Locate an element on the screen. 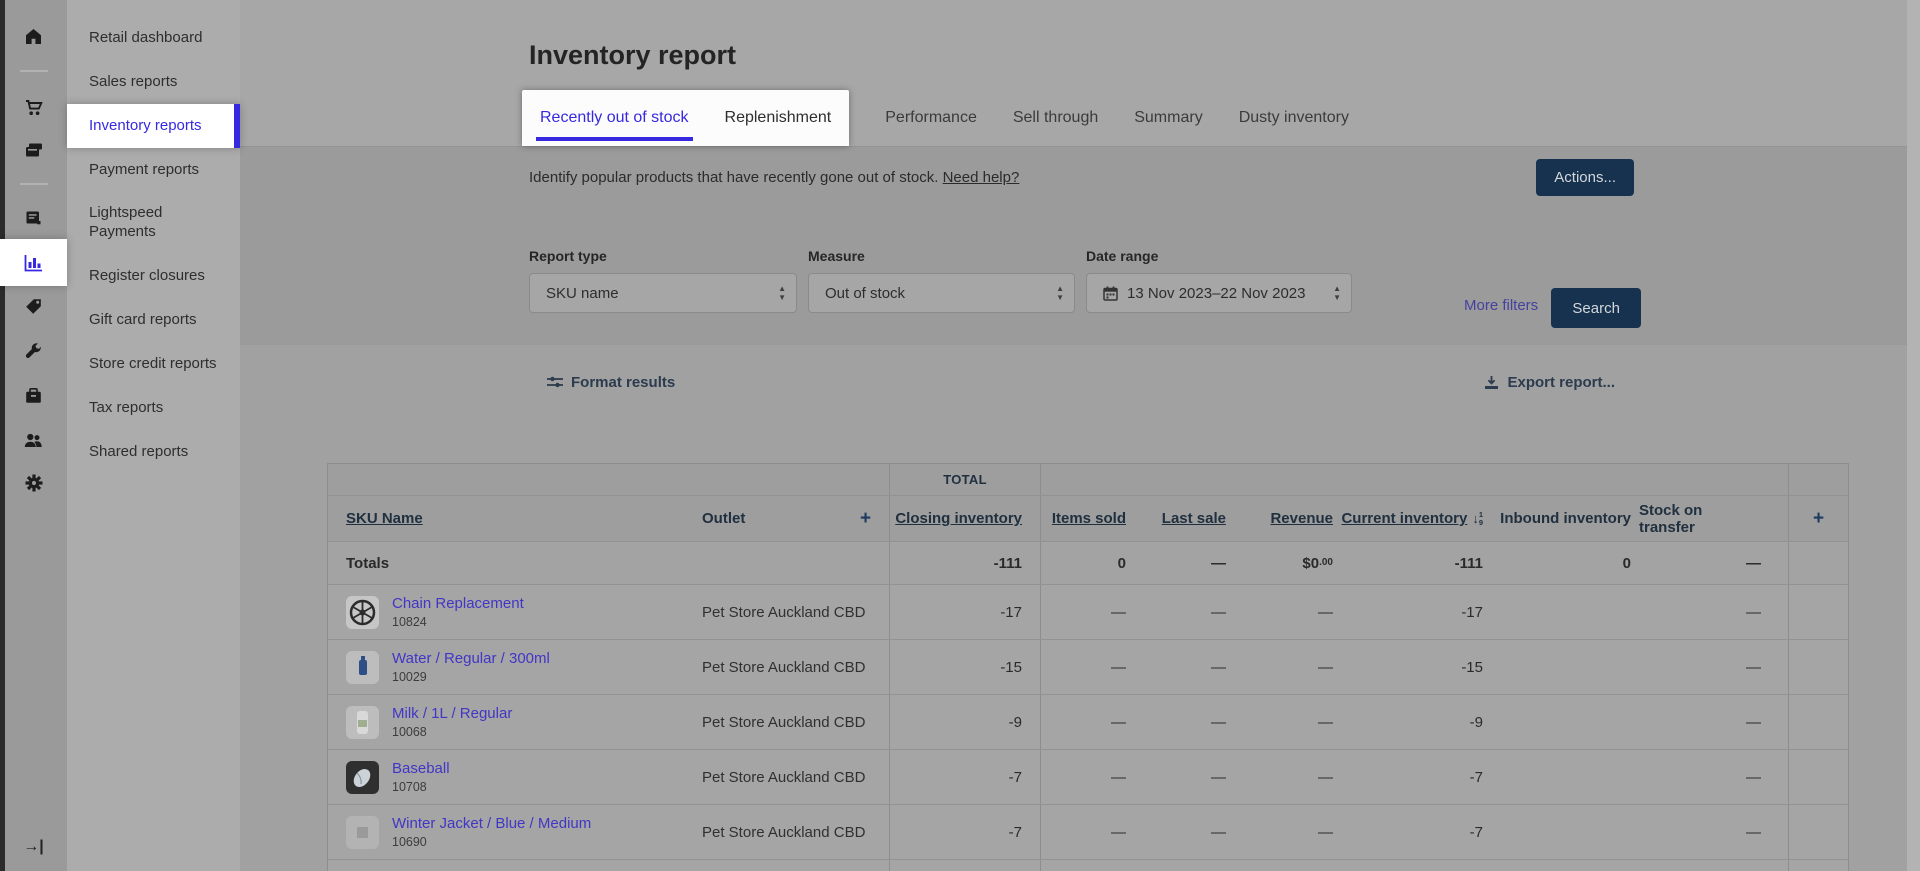 The height and width of the screenshot is (871, 1920). download-icon is located at coordinates (1492, 382).